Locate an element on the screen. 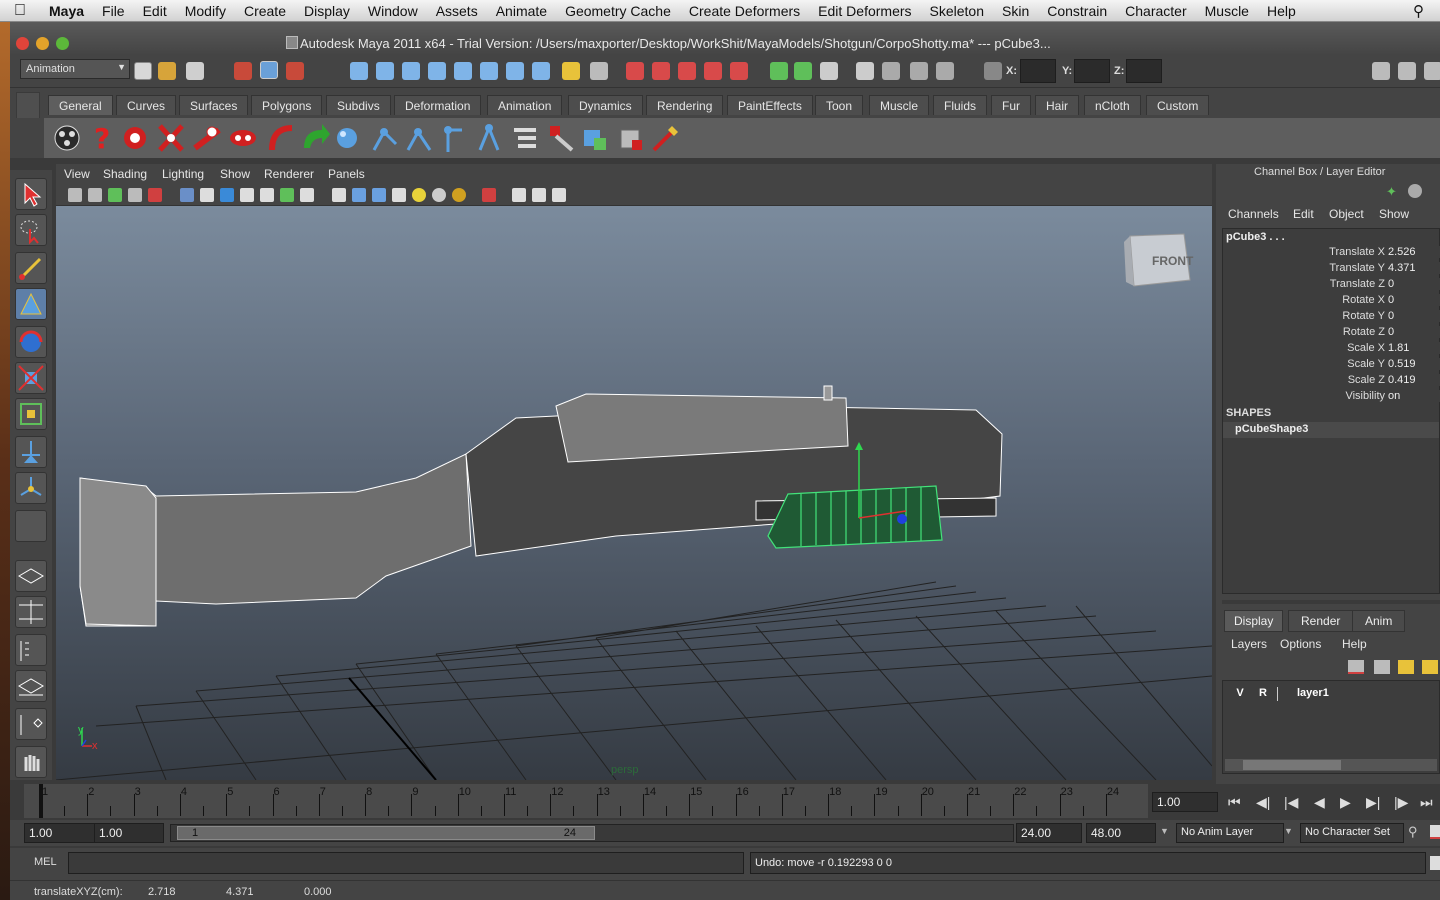 The width and height of the screenshot is (1440, 900). camera-icon is located at coordinates (865, 71).